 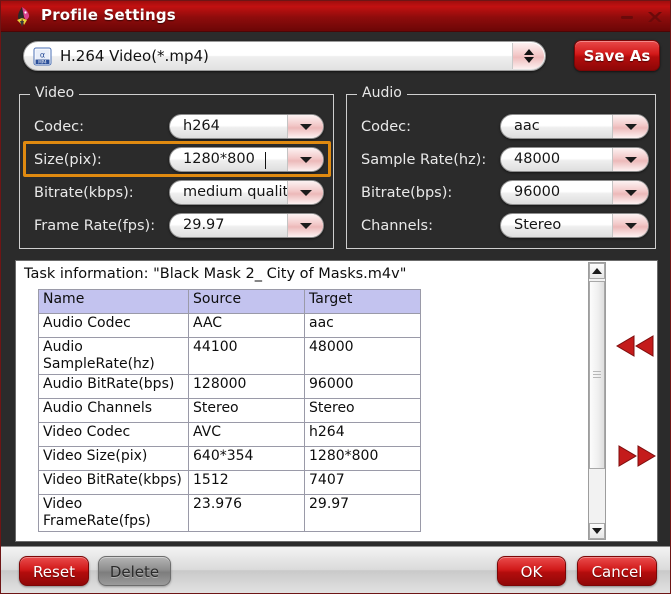 I want to click on svg-text: α, so click(x=42, y=55).